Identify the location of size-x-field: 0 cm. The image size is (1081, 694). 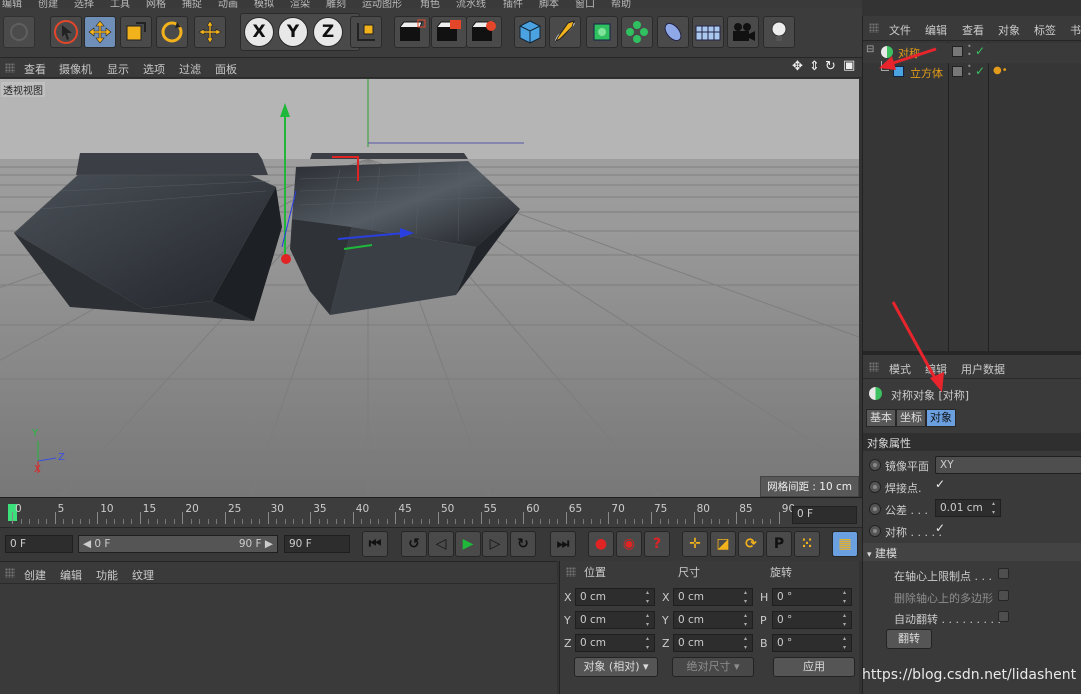
(713, 597).